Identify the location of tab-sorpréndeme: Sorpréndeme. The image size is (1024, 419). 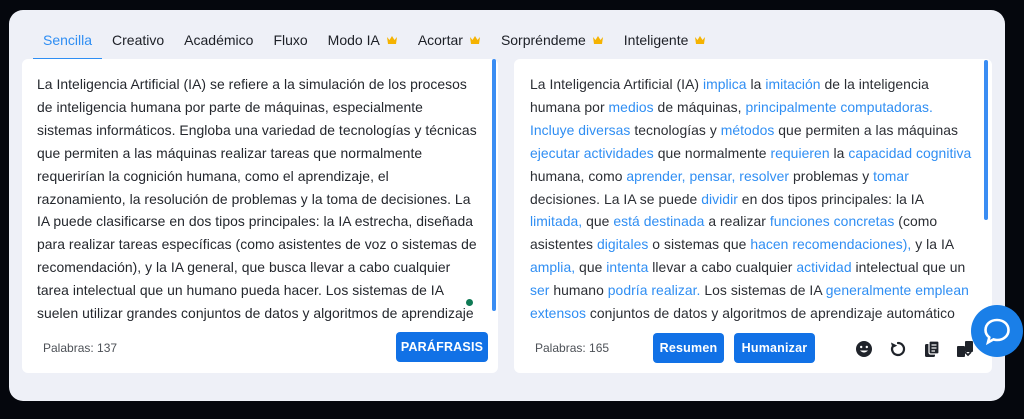
(552, 45).